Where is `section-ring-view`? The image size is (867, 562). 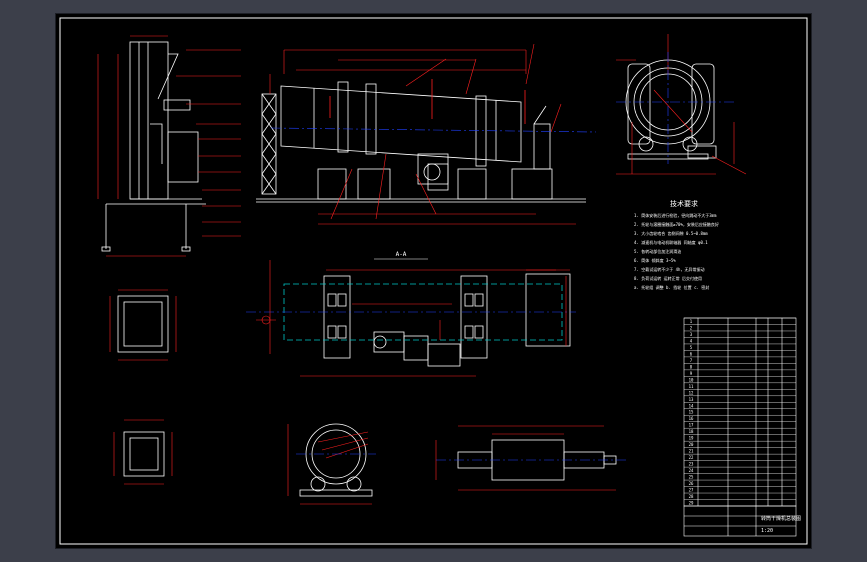 section-ring-view is located at coordinates (336, 460).